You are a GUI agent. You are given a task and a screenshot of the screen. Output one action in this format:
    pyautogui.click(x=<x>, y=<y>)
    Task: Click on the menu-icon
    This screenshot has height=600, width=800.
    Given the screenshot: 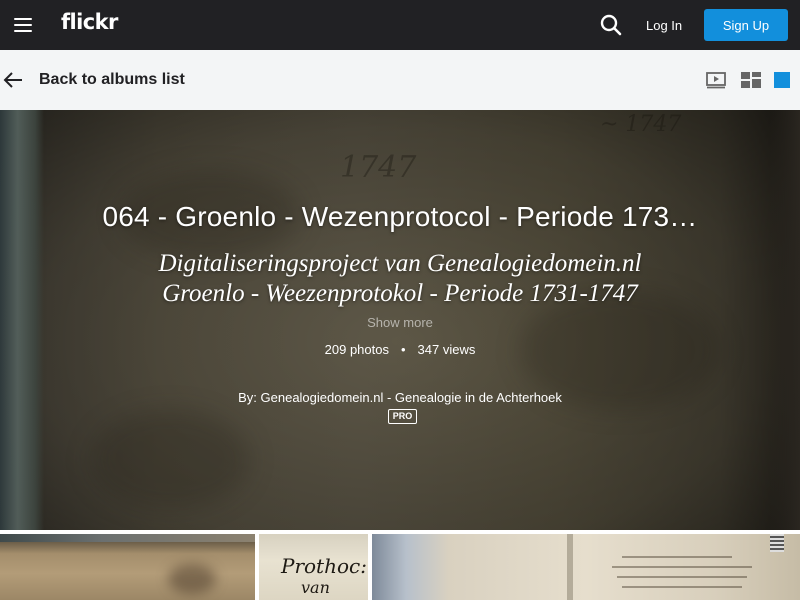 What is the action you would take?
    pyautogui.click(x=23, y=25)
    